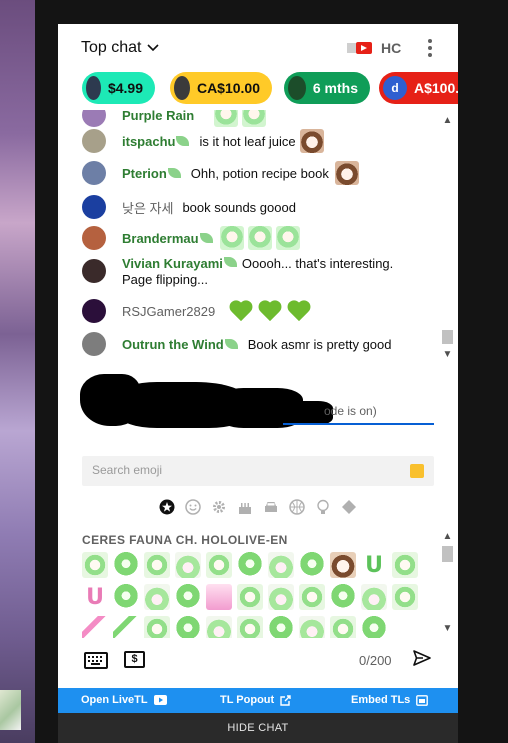  I want to click on author-name: RSJGamer2829, so click(168, 311).